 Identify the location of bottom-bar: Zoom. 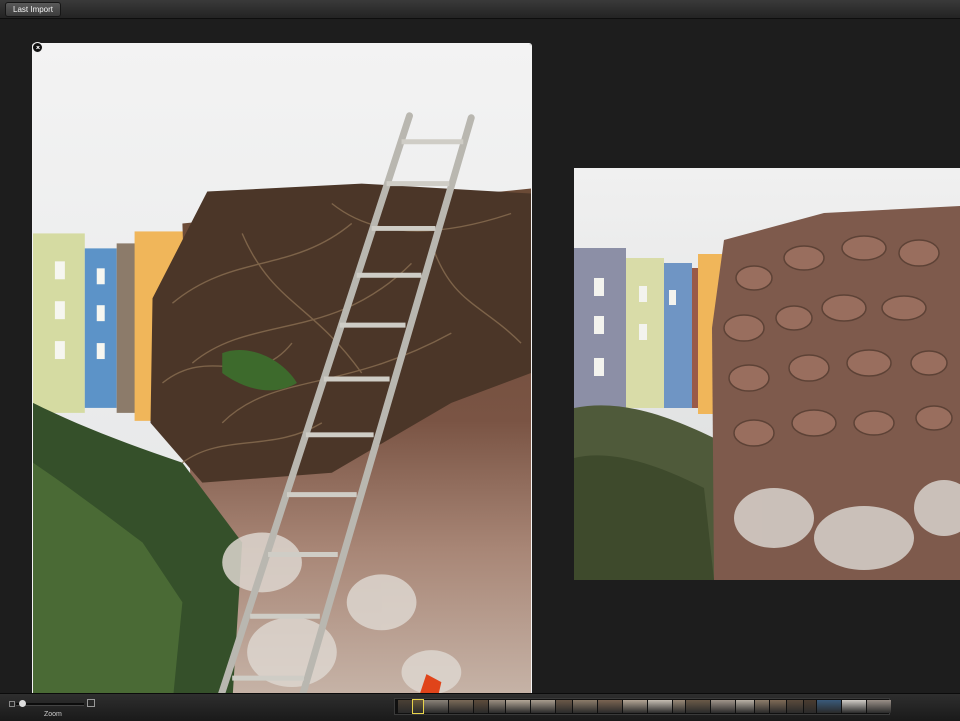
(480, 707).